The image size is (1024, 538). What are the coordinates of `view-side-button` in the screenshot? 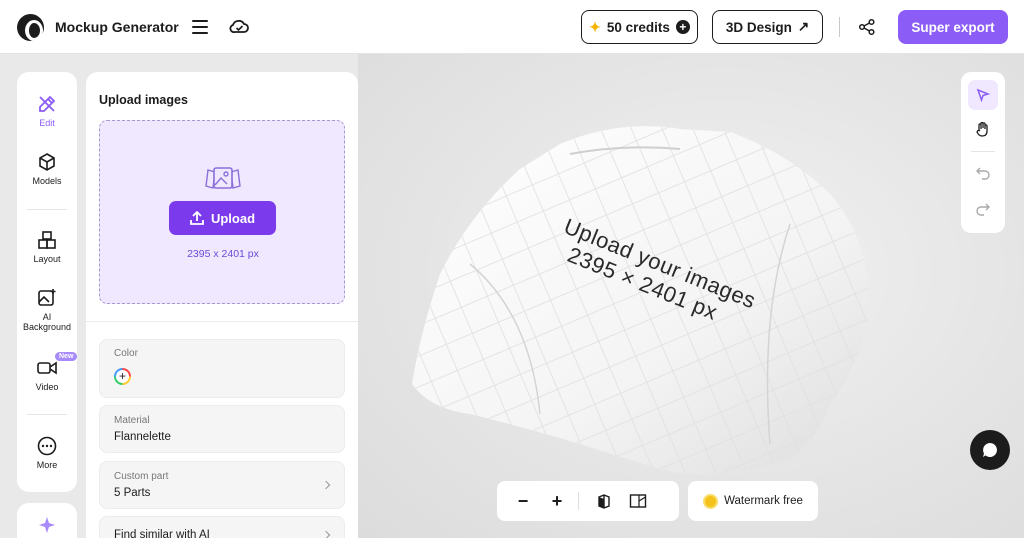 It's located at (638, 501).